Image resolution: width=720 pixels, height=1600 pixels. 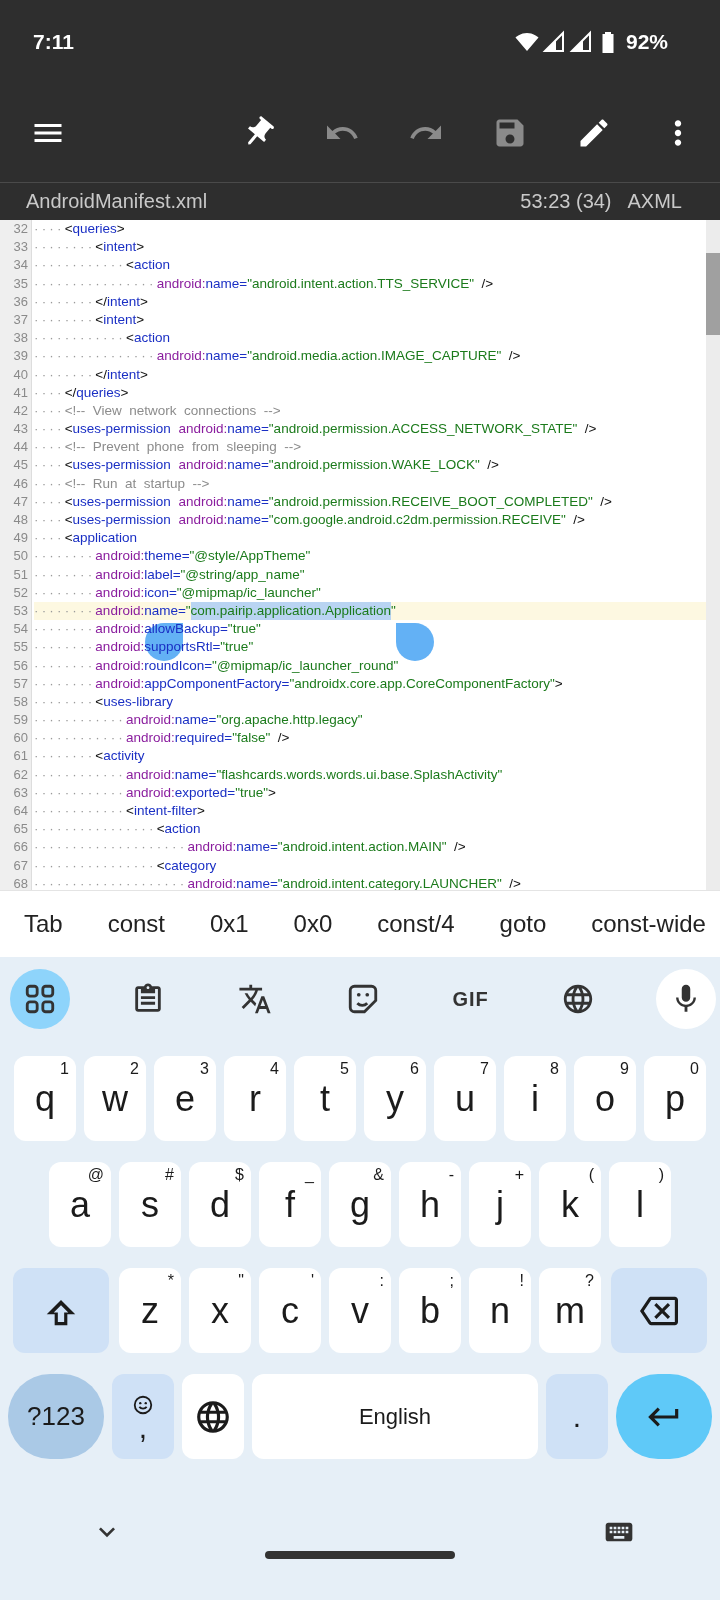 What do you see at coordinates (120, 811) in the screenshot?
I see `code-line: ············<intent-filter>` at bounding box center [120, 811].